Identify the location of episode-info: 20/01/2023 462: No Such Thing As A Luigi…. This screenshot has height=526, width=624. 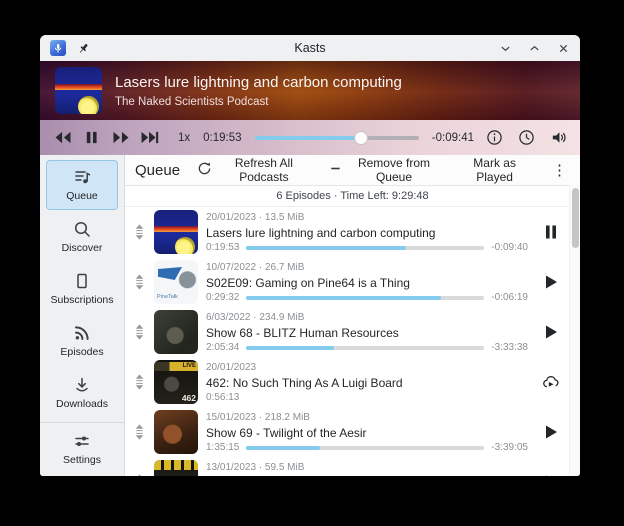
(367, 383).